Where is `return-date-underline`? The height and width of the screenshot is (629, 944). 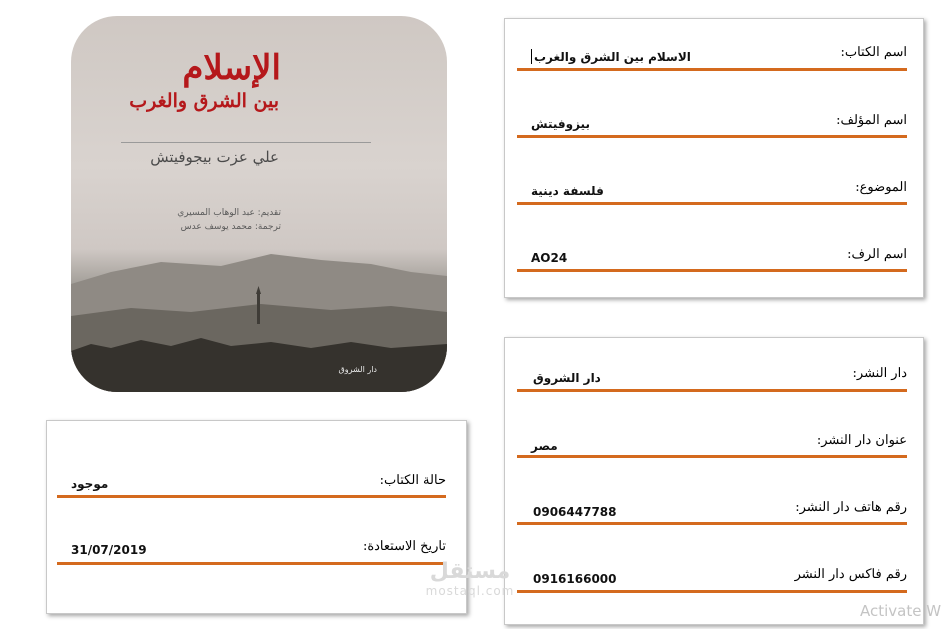 return-date-underline is located at coordinates (251, 563).